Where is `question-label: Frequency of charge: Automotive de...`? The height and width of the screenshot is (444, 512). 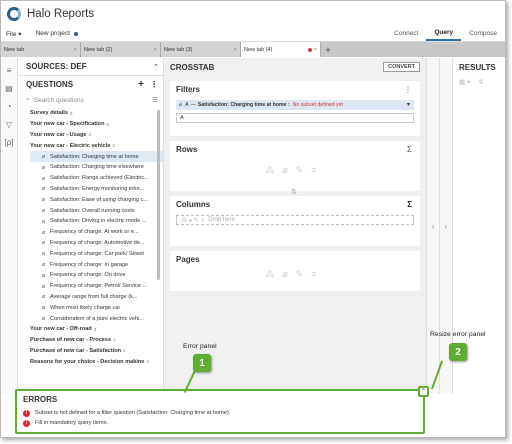 question-label: Frequency of charge: Automotive de... is located at coordinates (97, 242).